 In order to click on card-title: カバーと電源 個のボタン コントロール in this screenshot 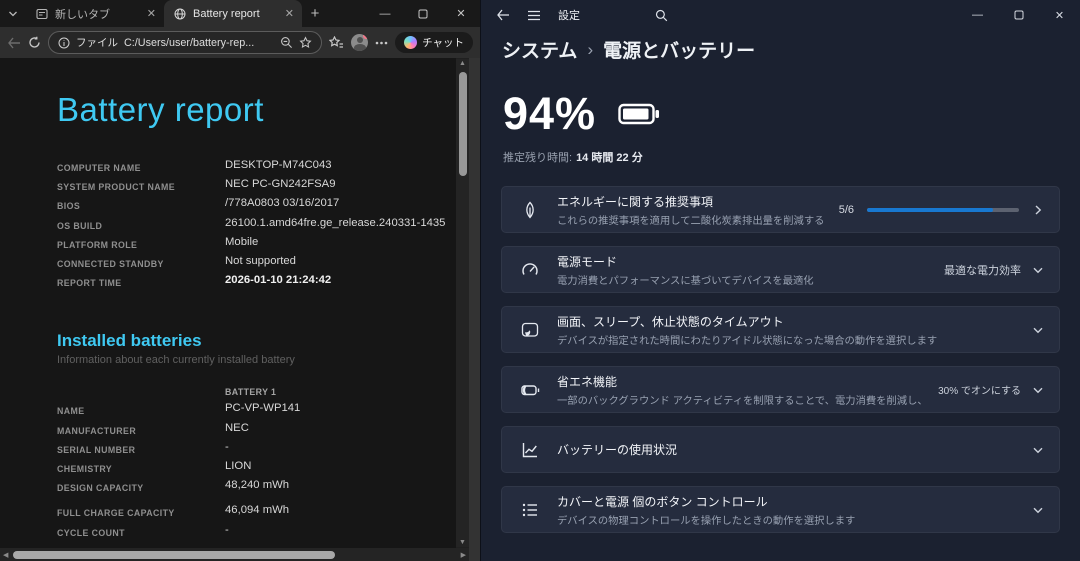, I will do `click(662, 501)`.